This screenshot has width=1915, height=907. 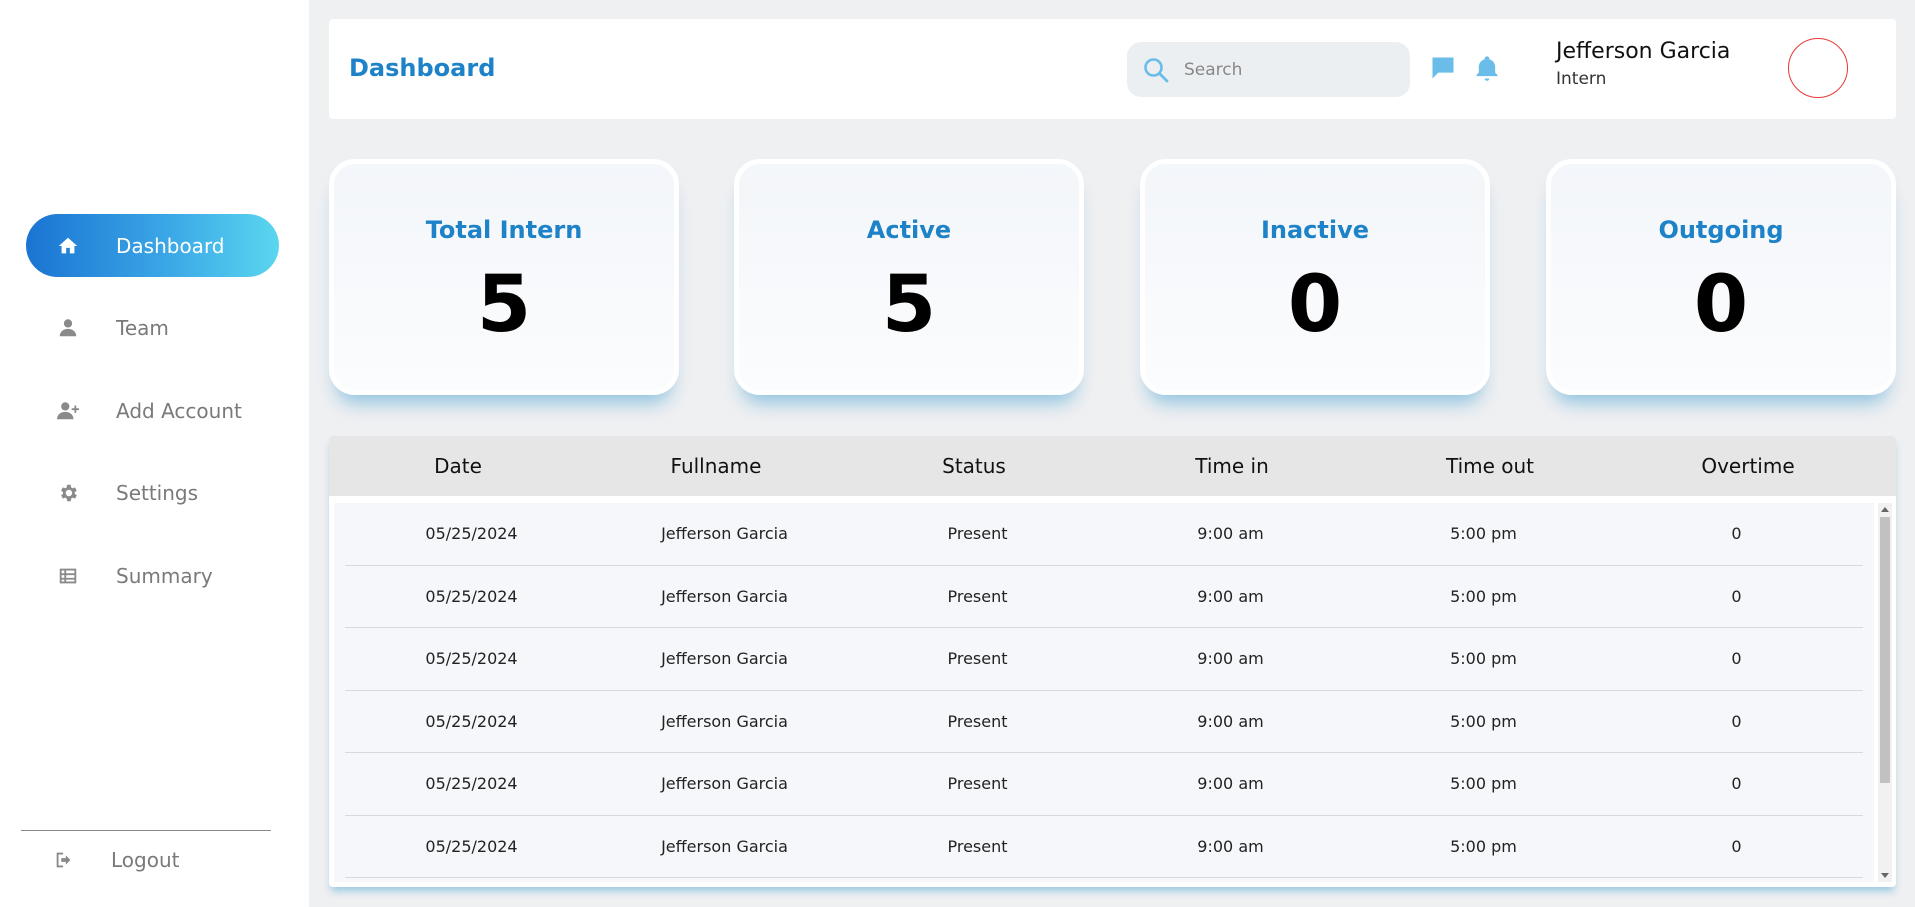 I want to click on page-title: Dashboard, so click(x=422, y=68).